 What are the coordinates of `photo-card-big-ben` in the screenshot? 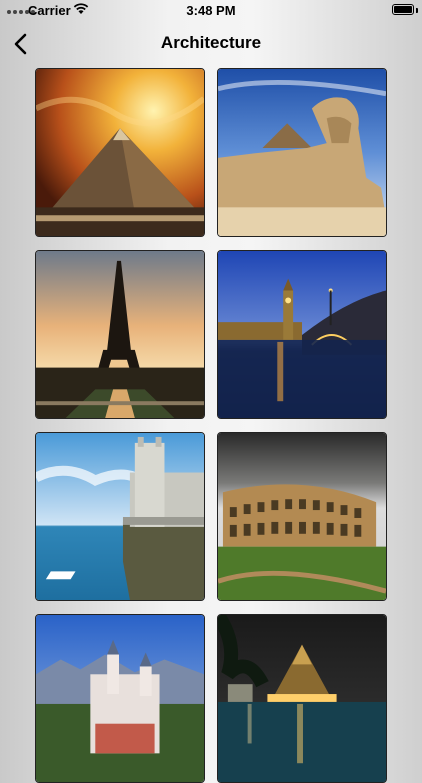 It's located at (302, 334).